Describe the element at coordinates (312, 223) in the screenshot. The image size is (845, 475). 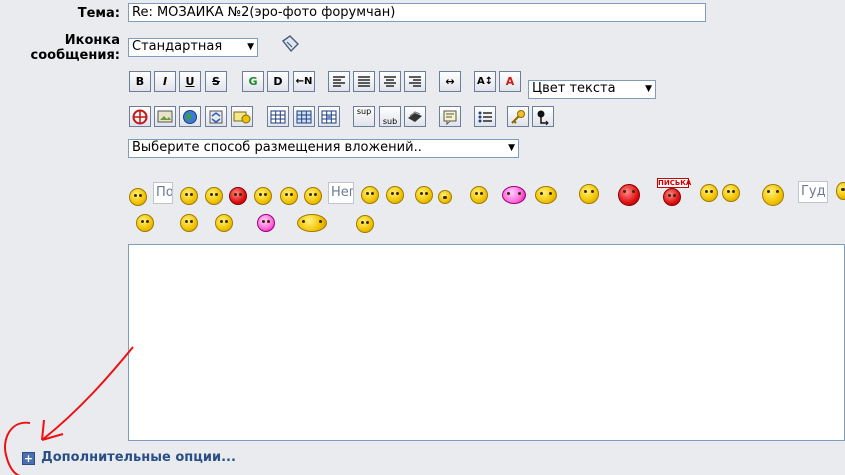
I see `group-smiley-icon` at that location.